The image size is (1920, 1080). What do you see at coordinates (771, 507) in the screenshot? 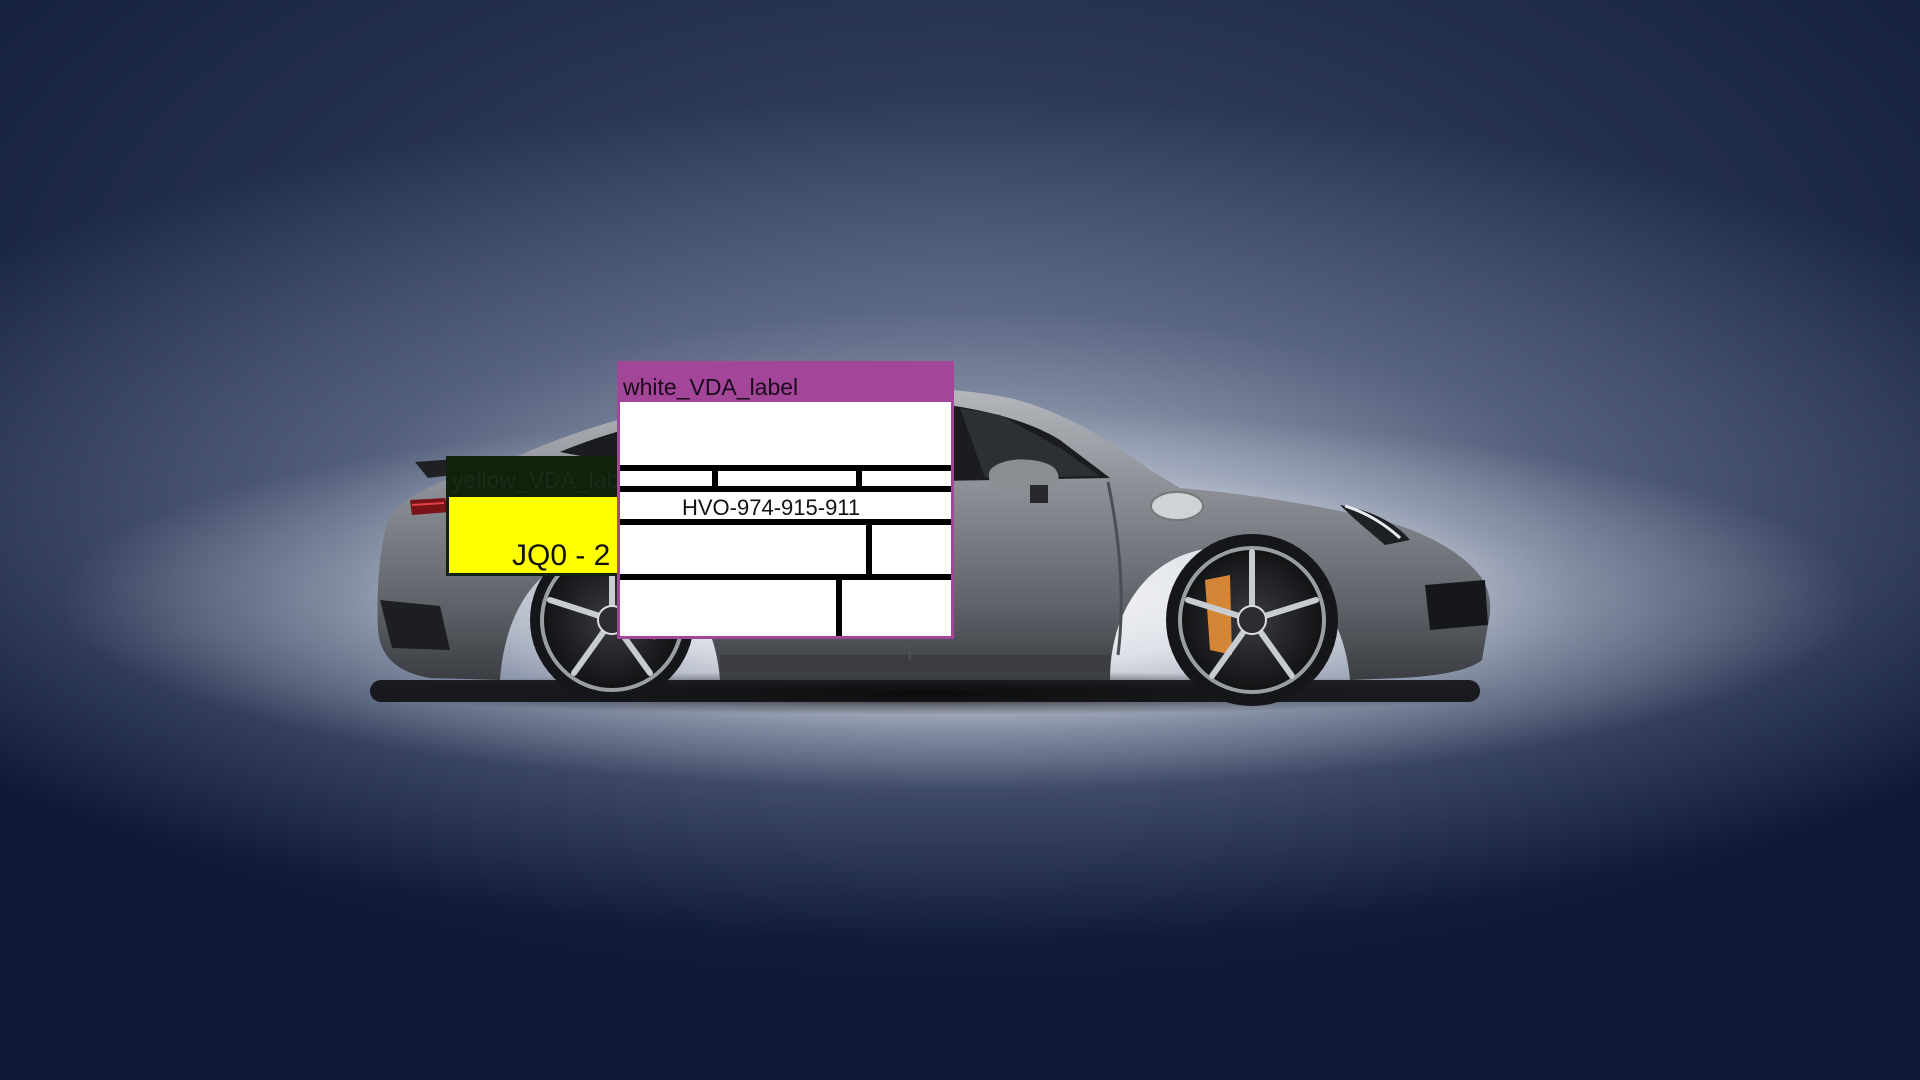
I see `white-label-serial: HVO-974-915-911` at bounding box center [771, 507].